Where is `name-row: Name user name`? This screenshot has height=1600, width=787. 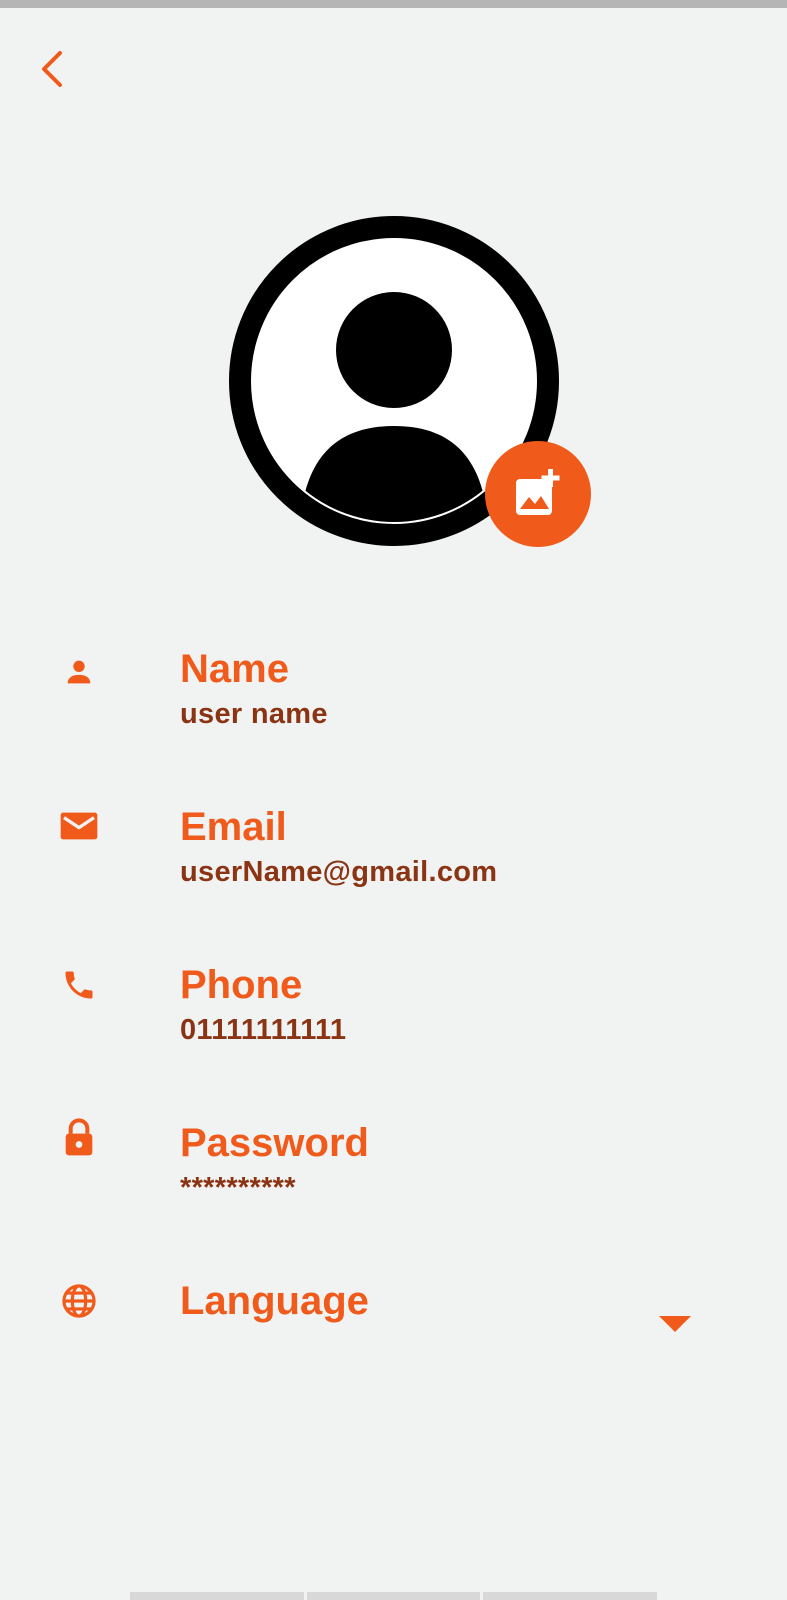
name-row: Name user name is located at coordinates (393, 695).